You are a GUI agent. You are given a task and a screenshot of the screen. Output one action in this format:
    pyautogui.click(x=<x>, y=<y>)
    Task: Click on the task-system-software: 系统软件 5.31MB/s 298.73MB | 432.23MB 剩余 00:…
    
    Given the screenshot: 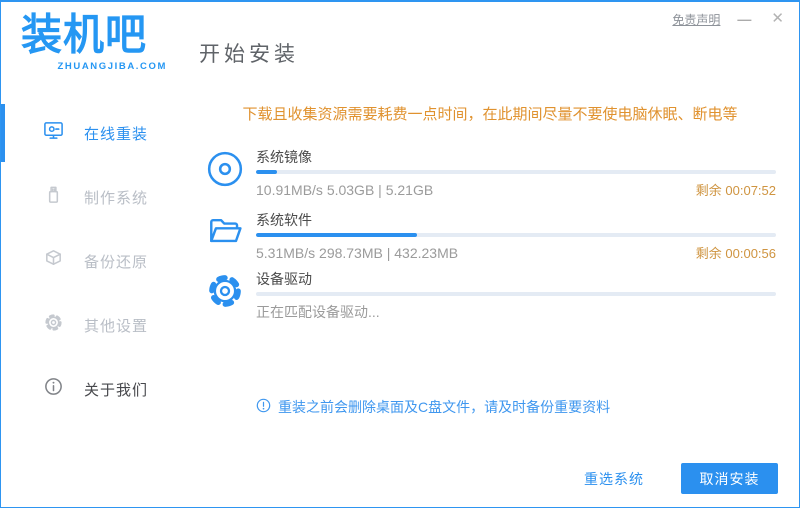 What is the action you would take?
    pyautogui.click(x=516, y=236)
    